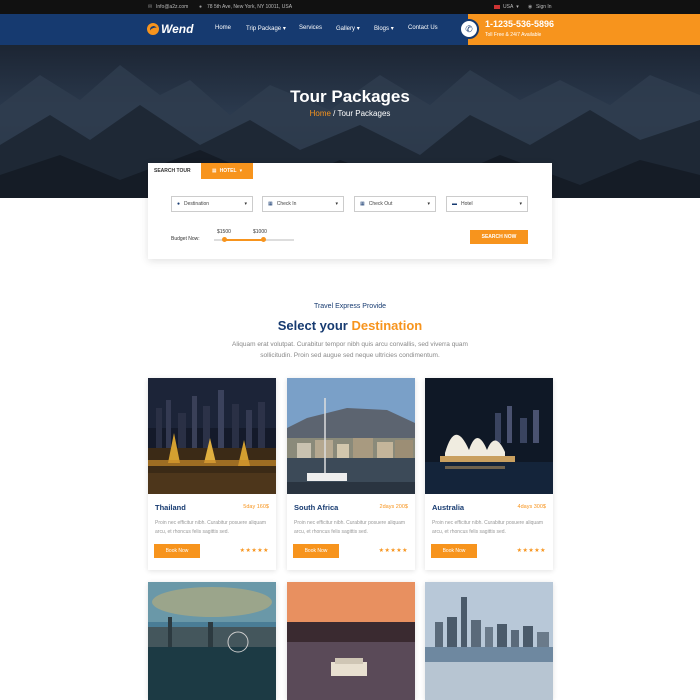  I want to click on destination-image-south-africa, so click(351, 436).